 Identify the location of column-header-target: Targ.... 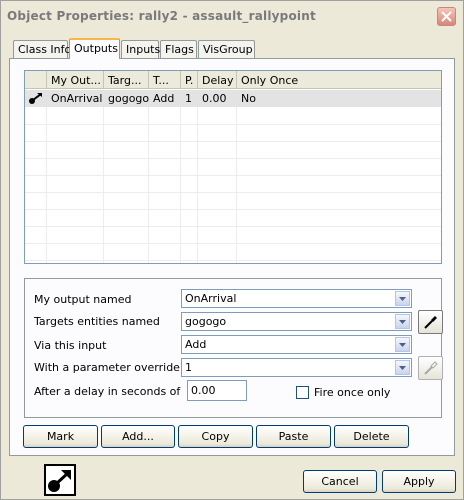
(126, 80).